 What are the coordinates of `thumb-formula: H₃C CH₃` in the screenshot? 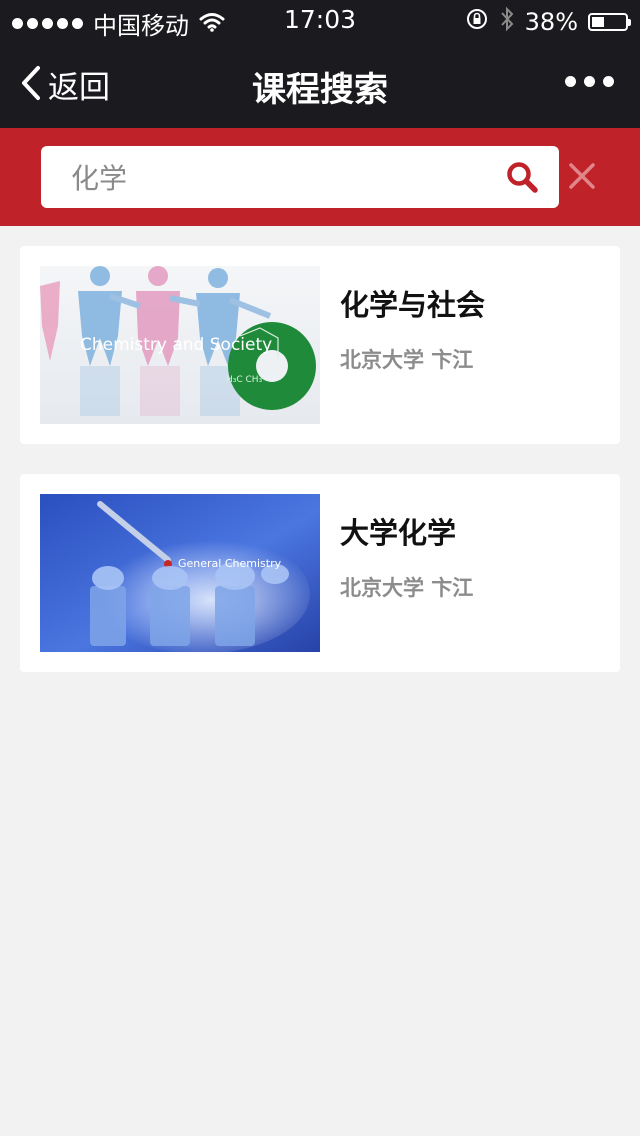 It's located at (244, 380).